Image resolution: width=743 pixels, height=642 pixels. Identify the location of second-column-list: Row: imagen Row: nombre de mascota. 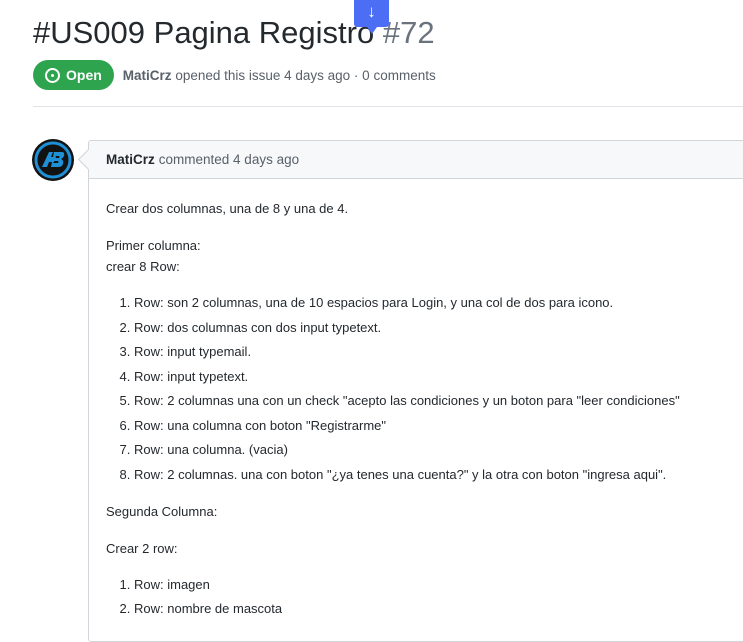
(419, 597).